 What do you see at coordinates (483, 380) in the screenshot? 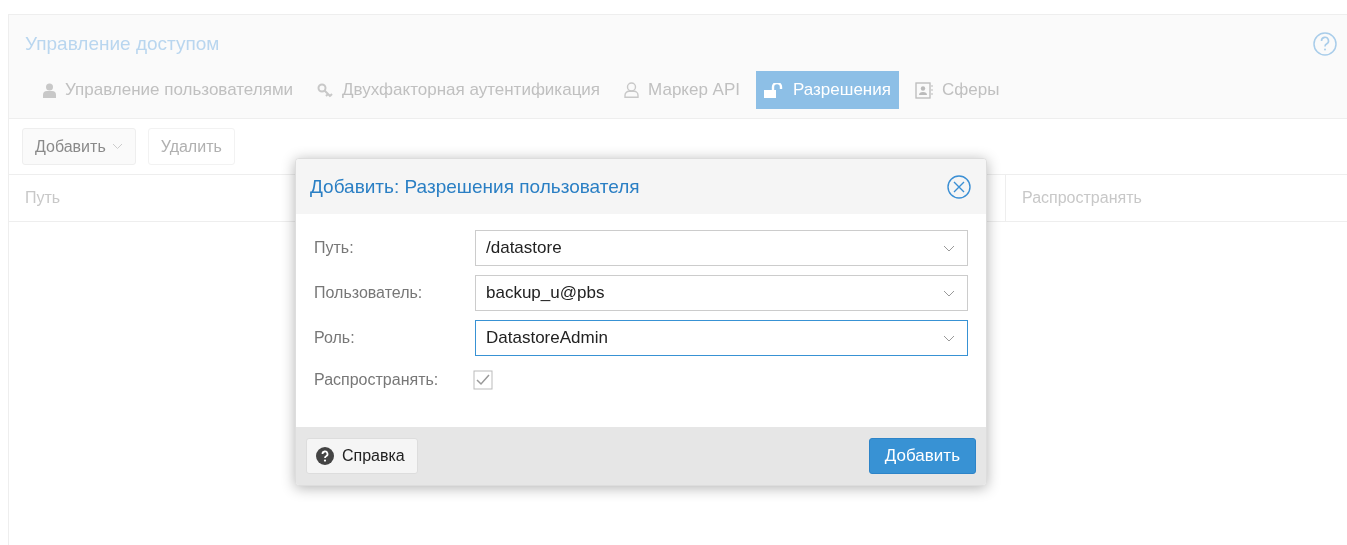
I see `checkbox` at bounding box center [483, 380].